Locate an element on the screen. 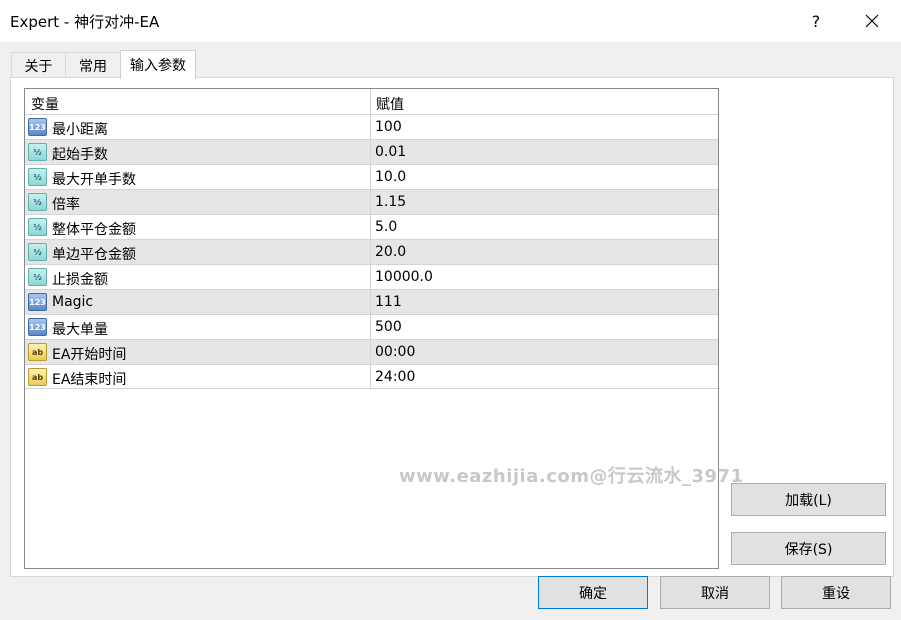 The height and width of the screenshot is (620, 901). param-name: 整体平仓金额 is located at coordinates (94, 230).